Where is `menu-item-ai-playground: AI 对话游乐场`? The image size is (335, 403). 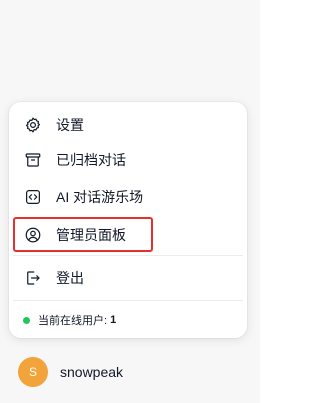
menu-item-ai-playground: AI 对话游乐场 is located at coordinates (128, 197).